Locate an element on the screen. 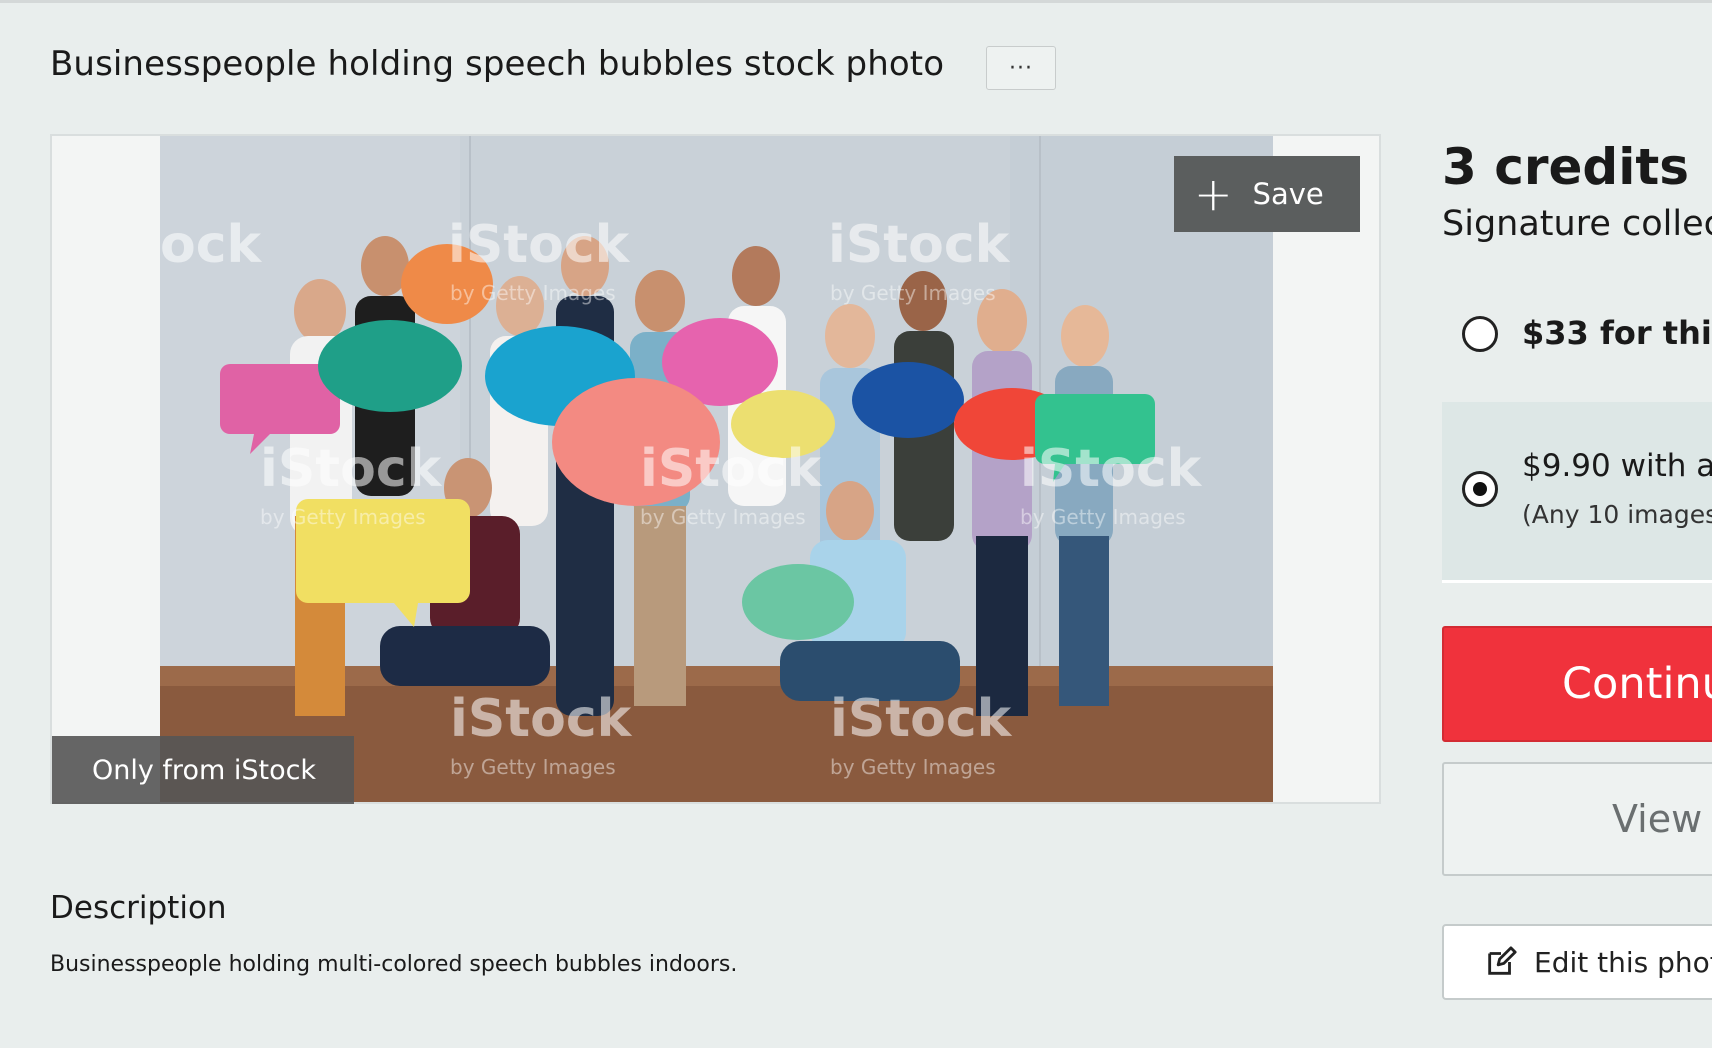 Image resolution: width=1712 pixels, height=1048 pixels. option-subscription-sublabel: (Any 10 images is located at coordinates (1617, 514).